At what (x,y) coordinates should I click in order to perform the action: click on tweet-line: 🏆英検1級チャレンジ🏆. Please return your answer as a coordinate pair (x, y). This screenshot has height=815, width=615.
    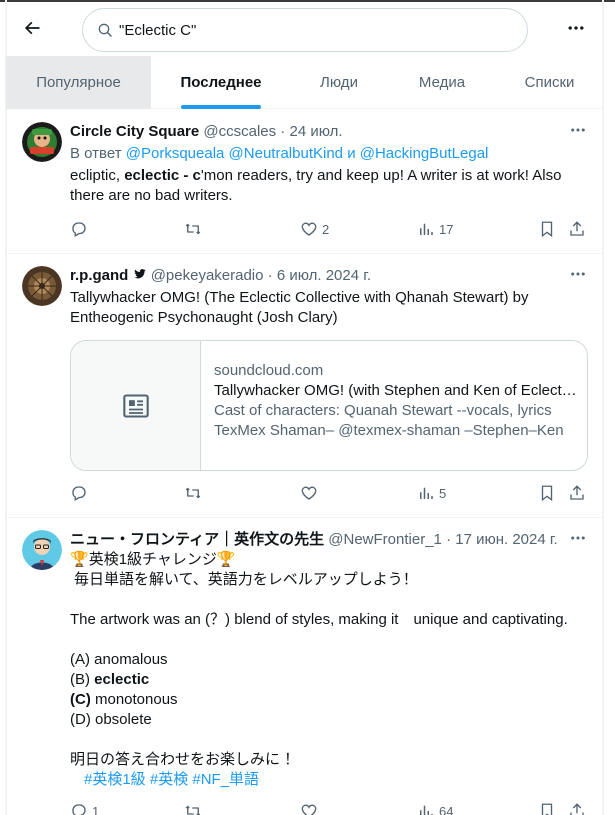
    Looking at the image, I should click on (329, 560).